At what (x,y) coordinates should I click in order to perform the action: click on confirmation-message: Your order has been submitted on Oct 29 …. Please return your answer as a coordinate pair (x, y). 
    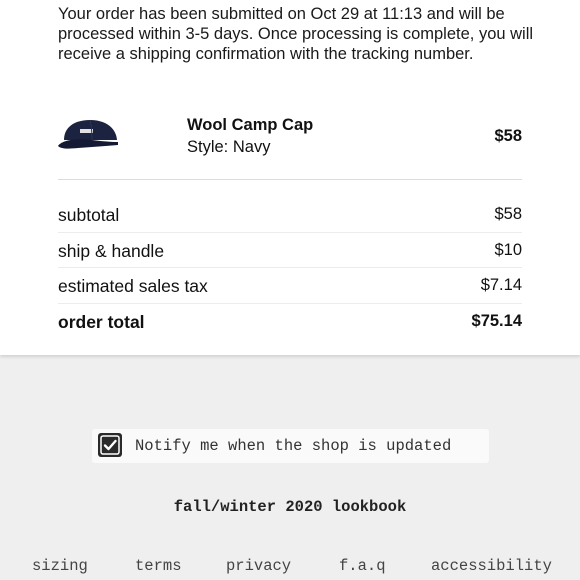
    Looking at the image, I should click on (296, 34).